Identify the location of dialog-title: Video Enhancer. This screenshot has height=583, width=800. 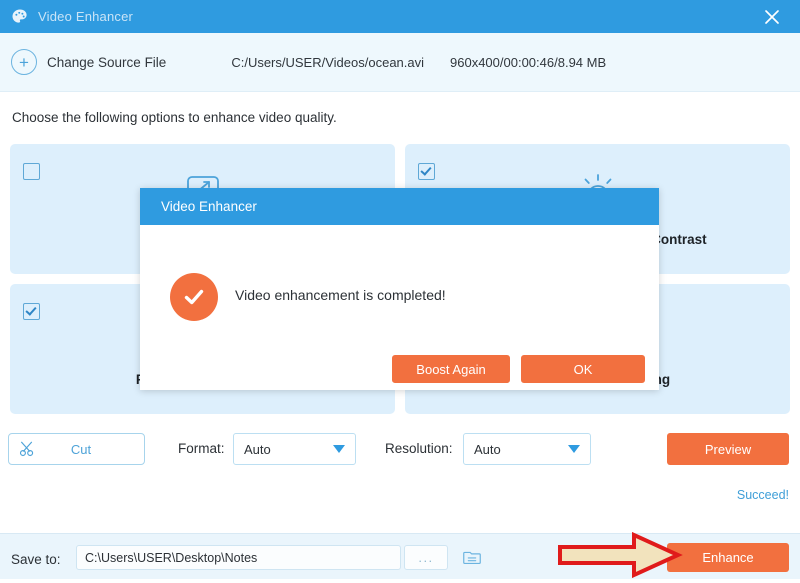
(209, 206).